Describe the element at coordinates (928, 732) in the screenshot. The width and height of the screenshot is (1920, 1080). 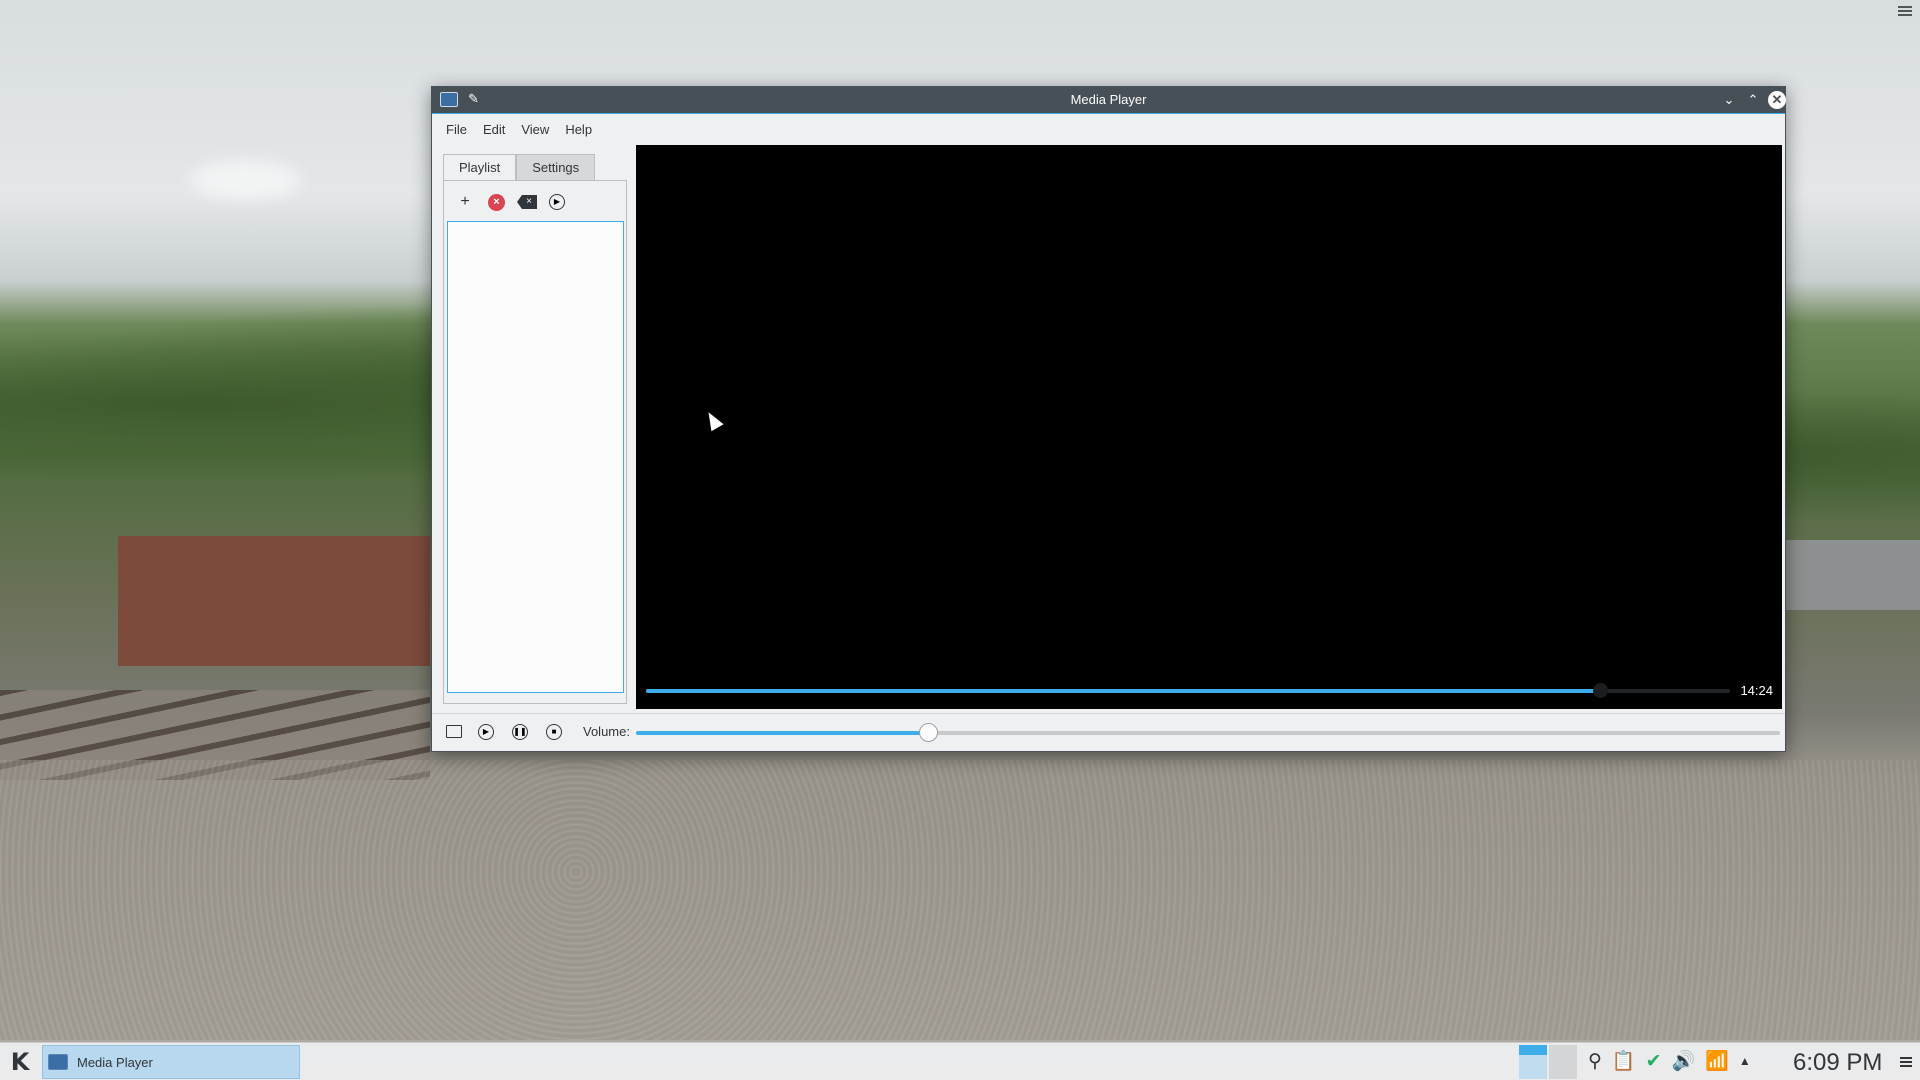
I see `volume-handle` at that location.